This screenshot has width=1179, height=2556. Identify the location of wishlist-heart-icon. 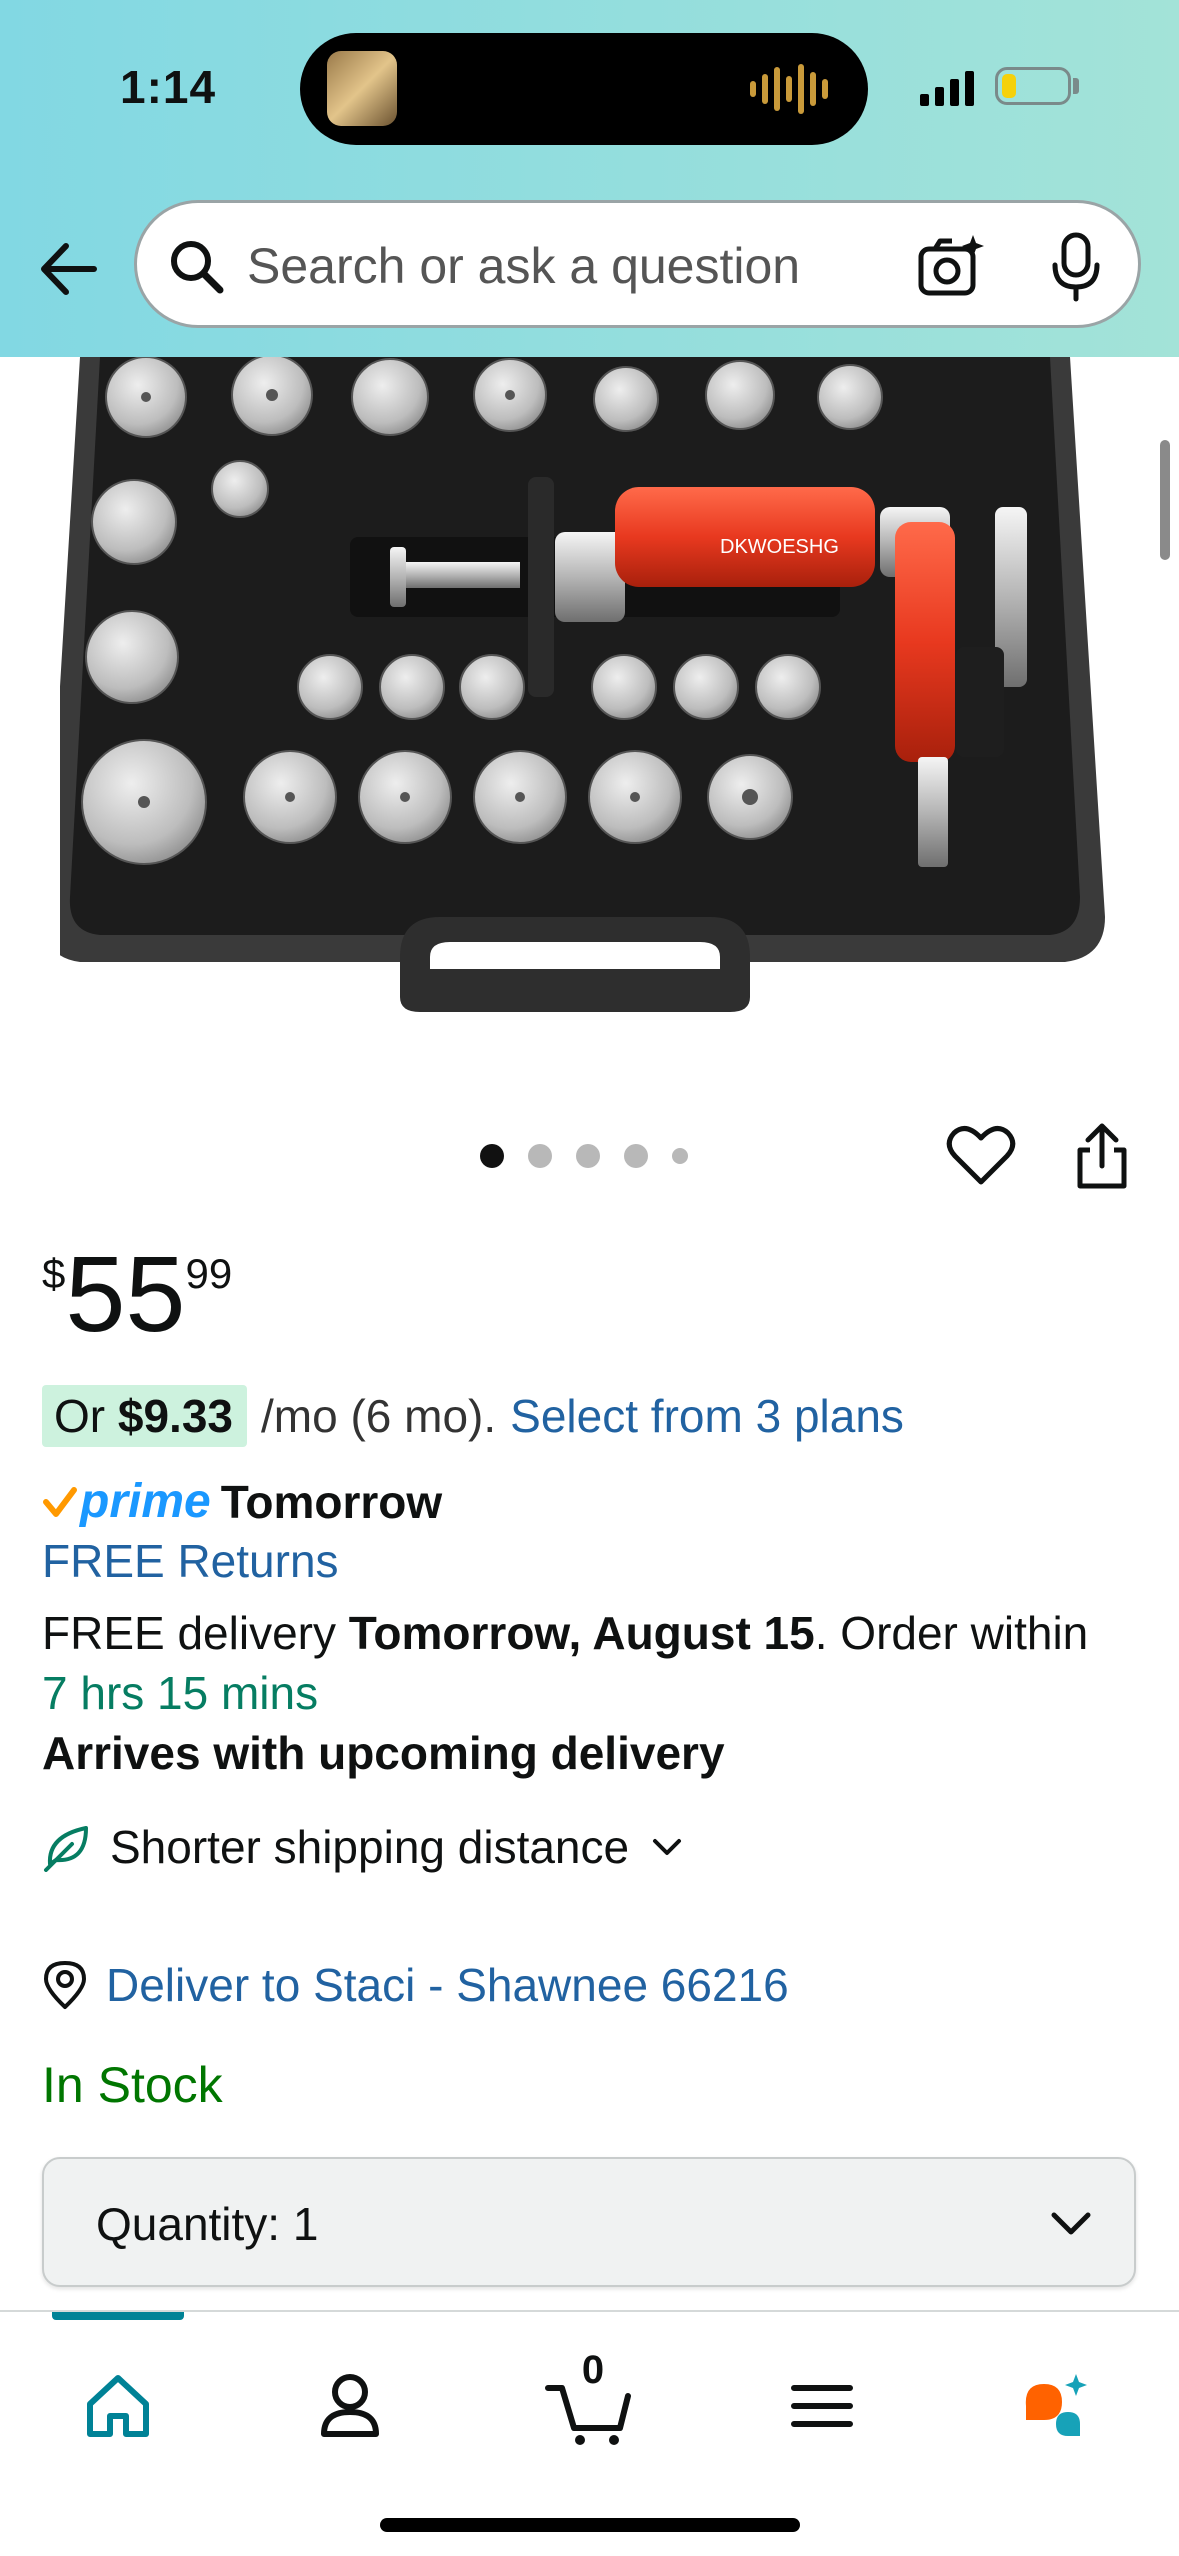
(981, 1156).